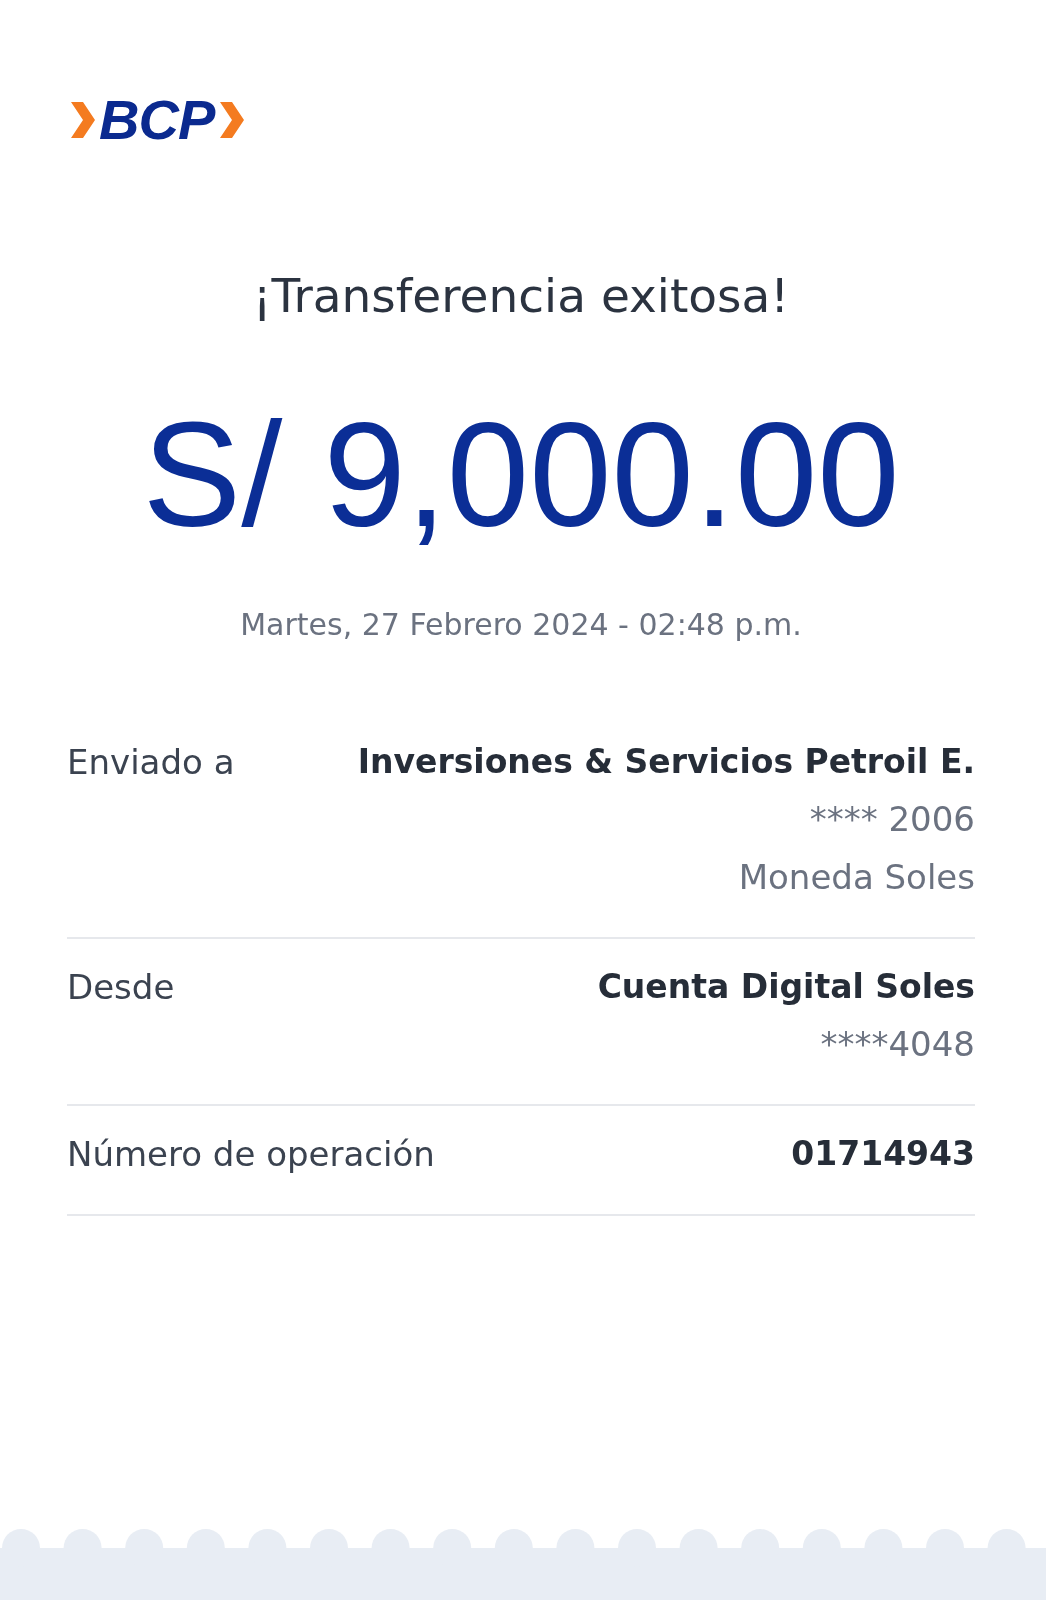 This screenshot has height=1600, width=1046. I want to click on success-title: ¡Transferencia exitosa!, so click(521, 295).